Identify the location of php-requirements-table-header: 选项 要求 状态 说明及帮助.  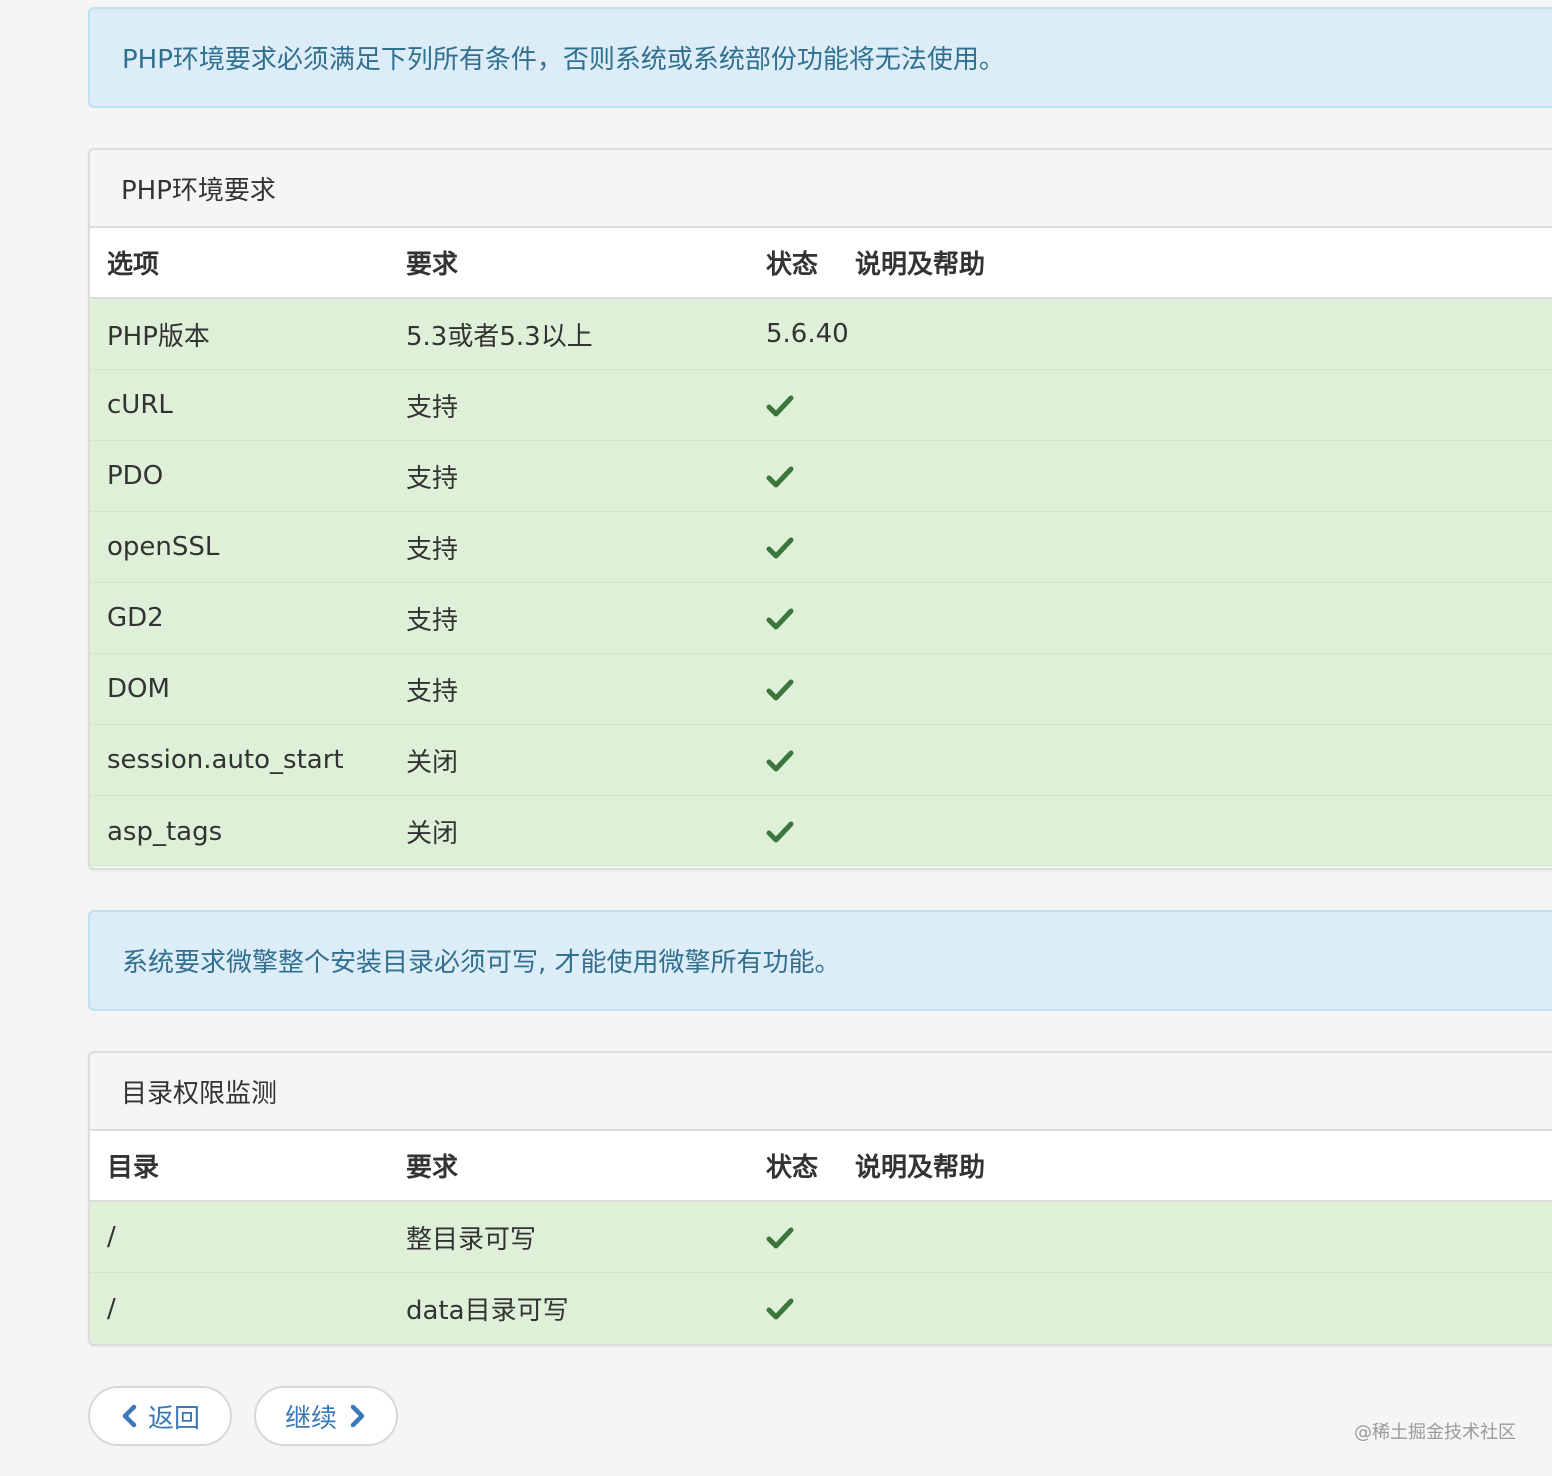
(821, 263).